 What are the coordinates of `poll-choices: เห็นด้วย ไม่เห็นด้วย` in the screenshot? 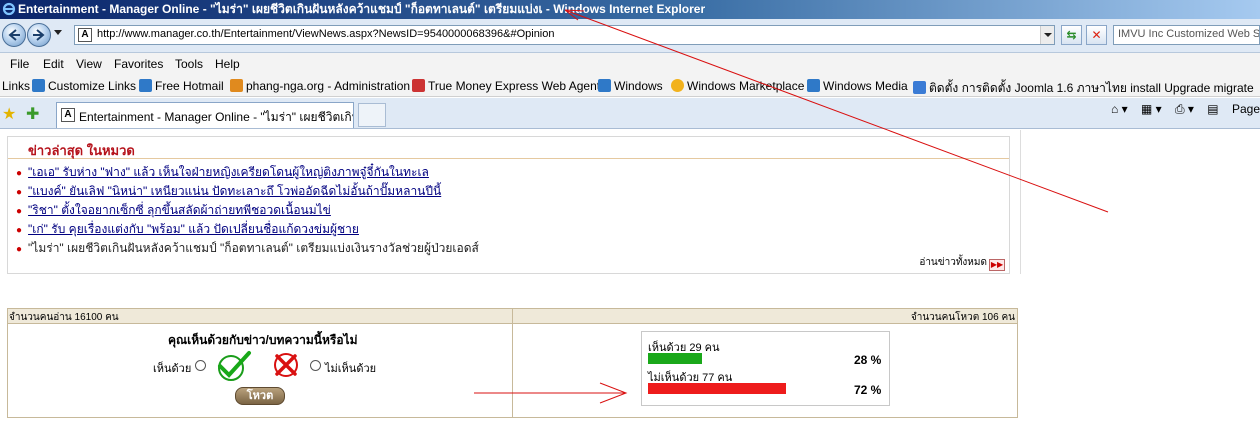 It's located at (268, 366).